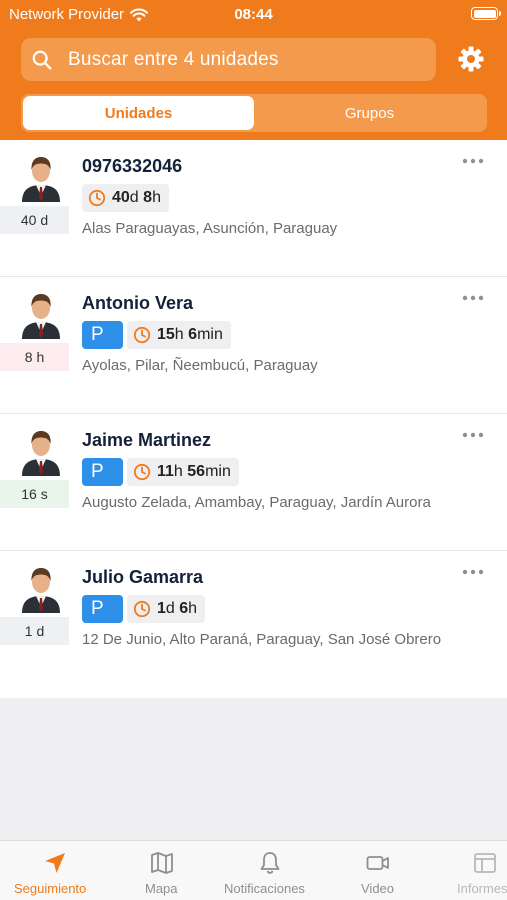 This screenshot has width=507, height=900. Describe the element at coordinates (200, 365) in the screenshot. I see `unit-address: Ayolas, Pilar, Ñeembucú, Paraguay` at that location.